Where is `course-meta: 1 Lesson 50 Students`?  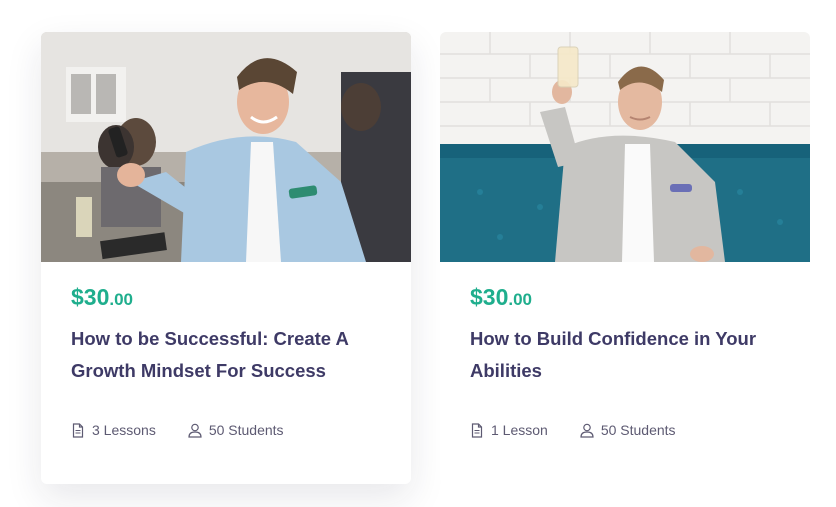 course-meta: 1 Lesson 50 Students is located at coordinates (625, 430).